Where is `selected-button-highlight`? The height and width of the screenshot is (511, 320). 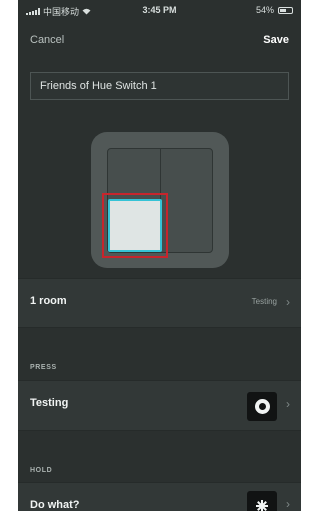 selected-button-highlight is located at coordinates (135, 225).